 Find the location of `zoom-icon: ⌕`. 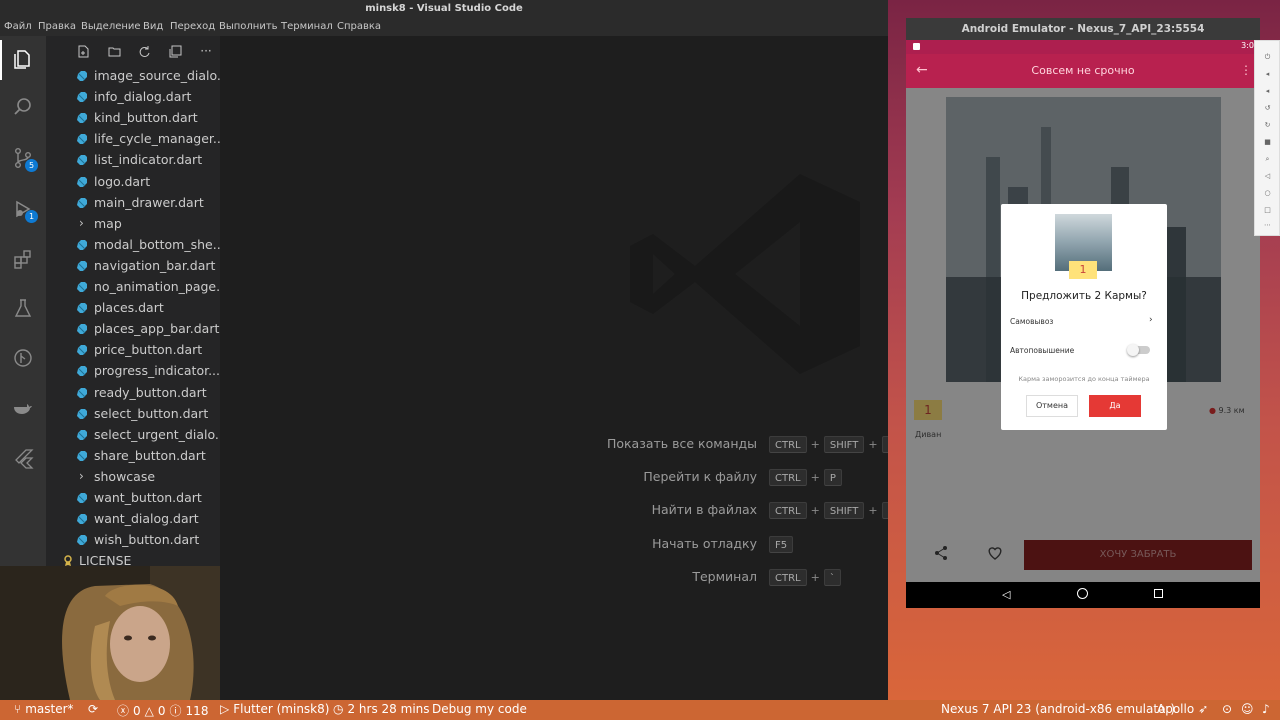

zoom-icon: ⌕ is located at coordinates (1267, 159).